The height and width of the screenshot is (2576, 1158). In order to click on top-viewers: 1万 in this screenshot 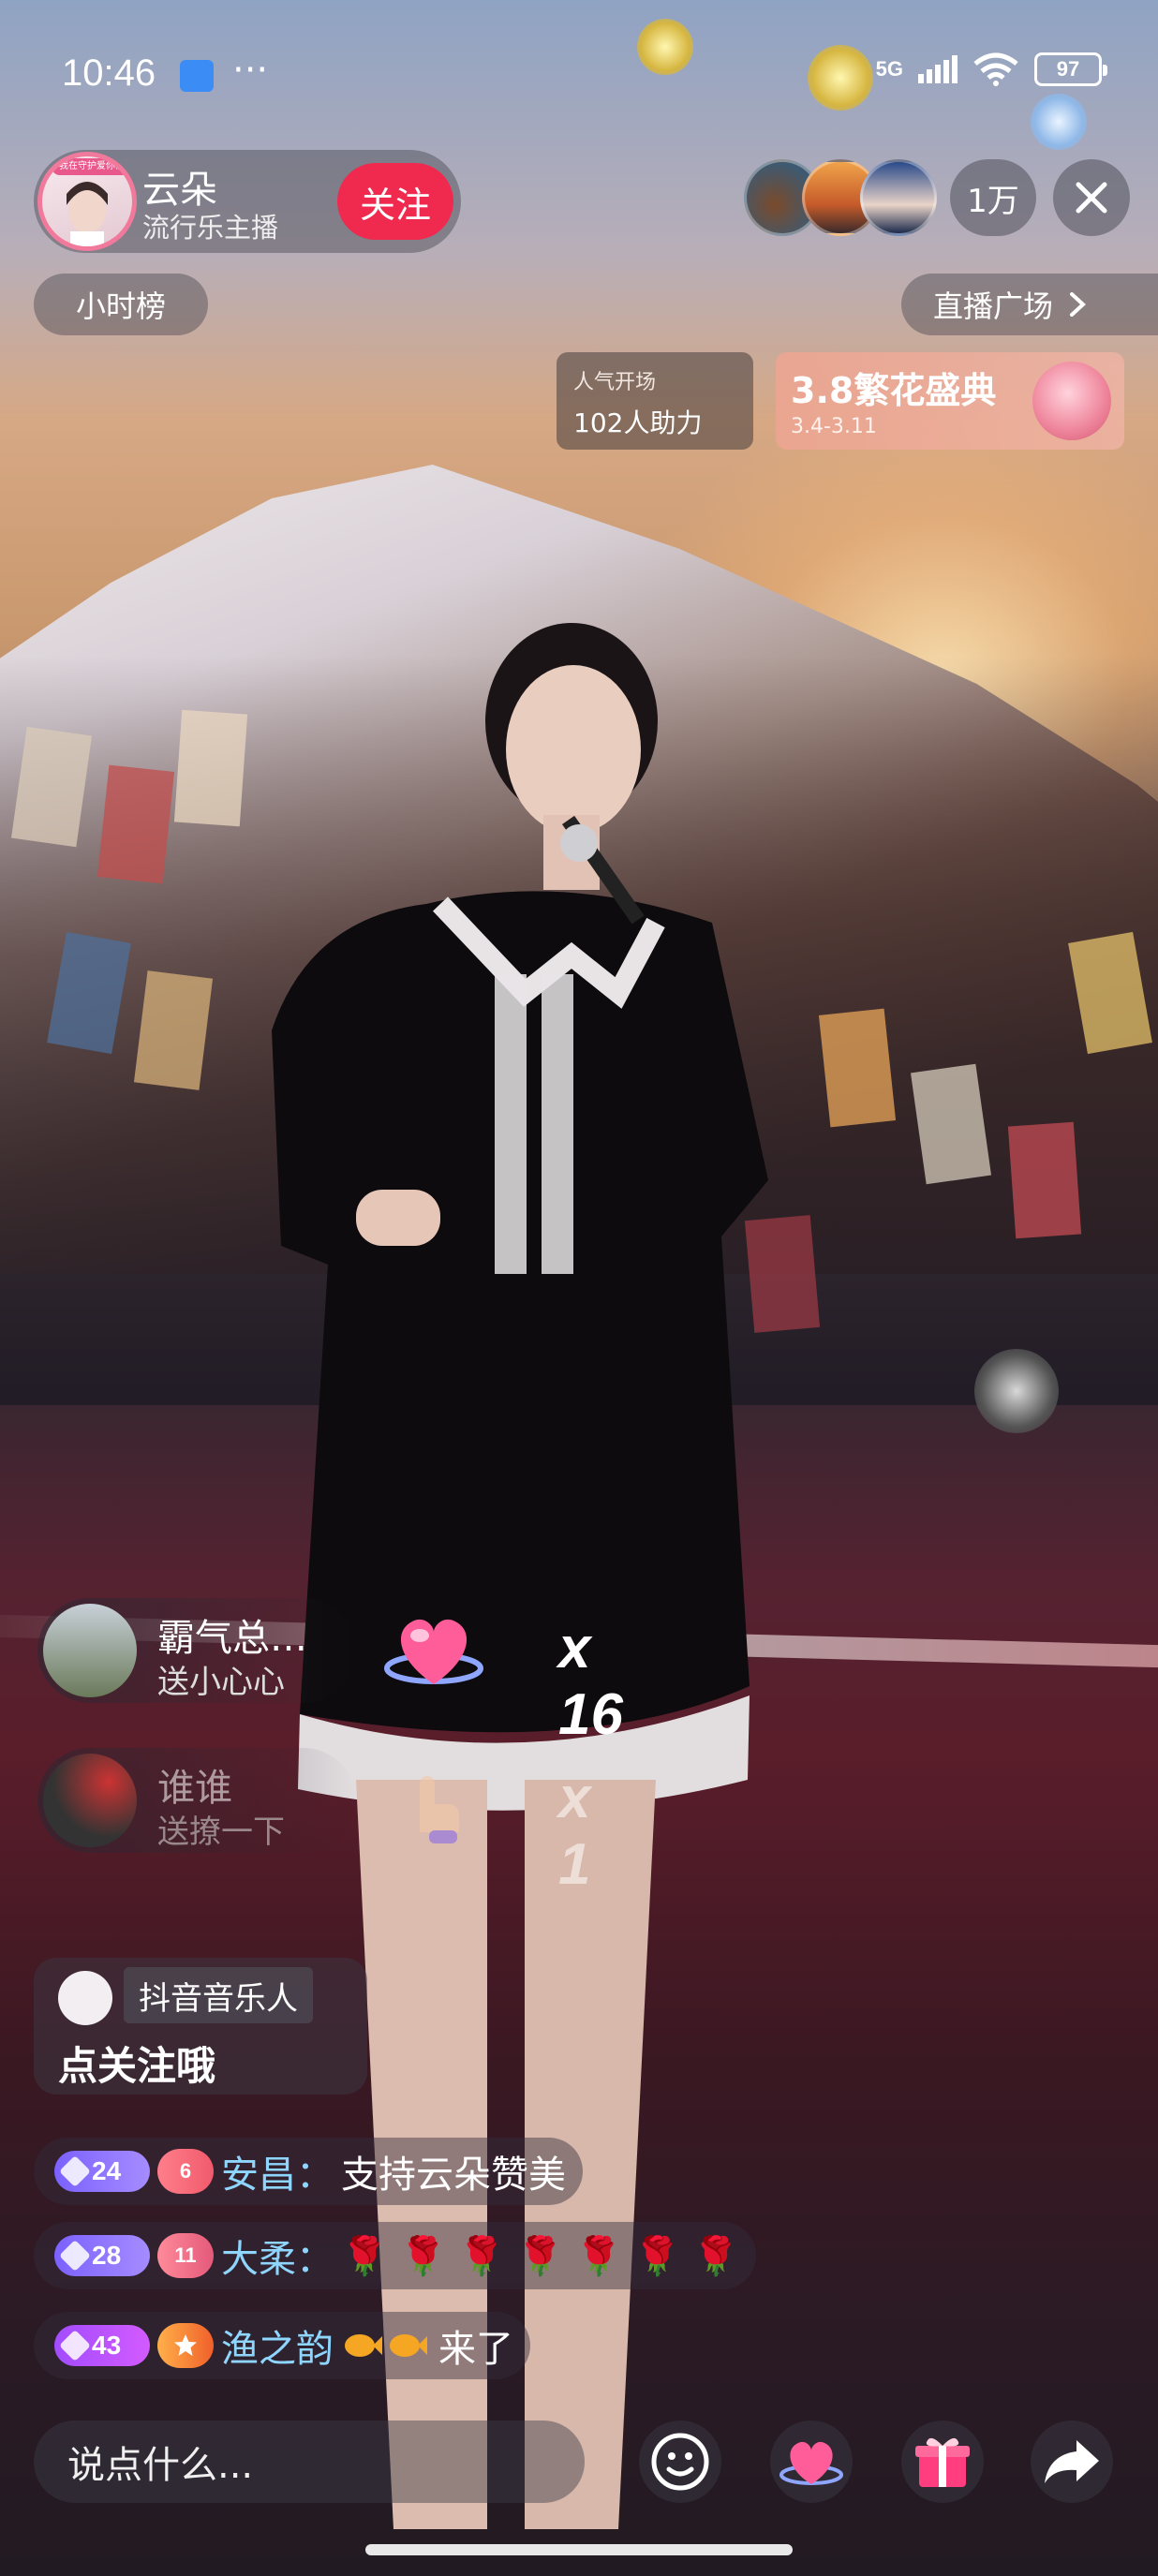, I will do `click(937, 198)`.